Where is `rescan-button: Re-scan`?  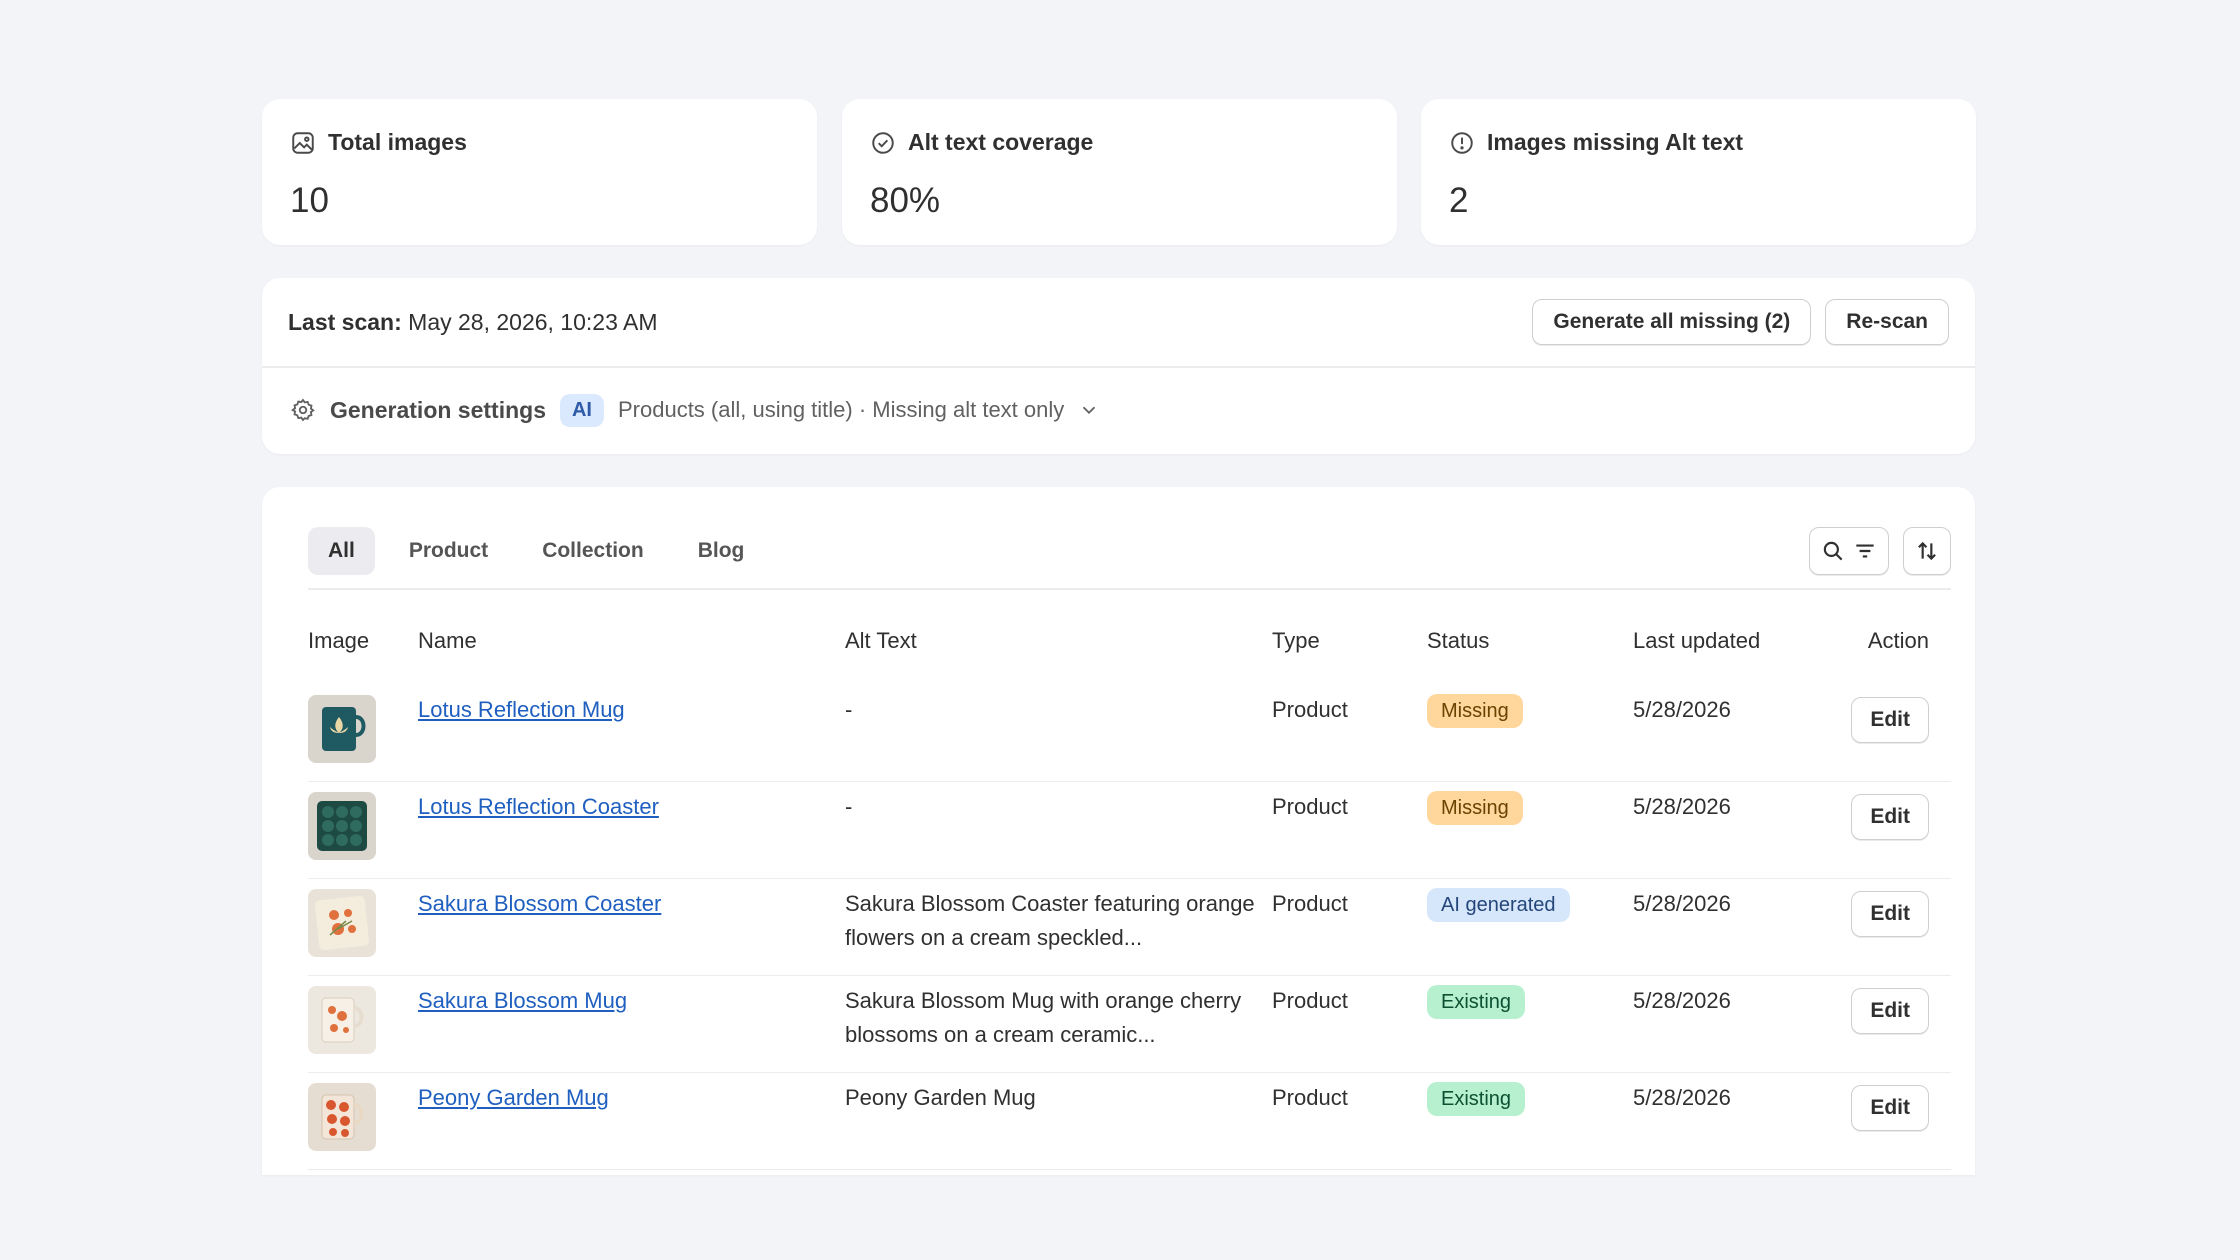
rescan-button: Re-scan is located at coordinates (1887, 322).